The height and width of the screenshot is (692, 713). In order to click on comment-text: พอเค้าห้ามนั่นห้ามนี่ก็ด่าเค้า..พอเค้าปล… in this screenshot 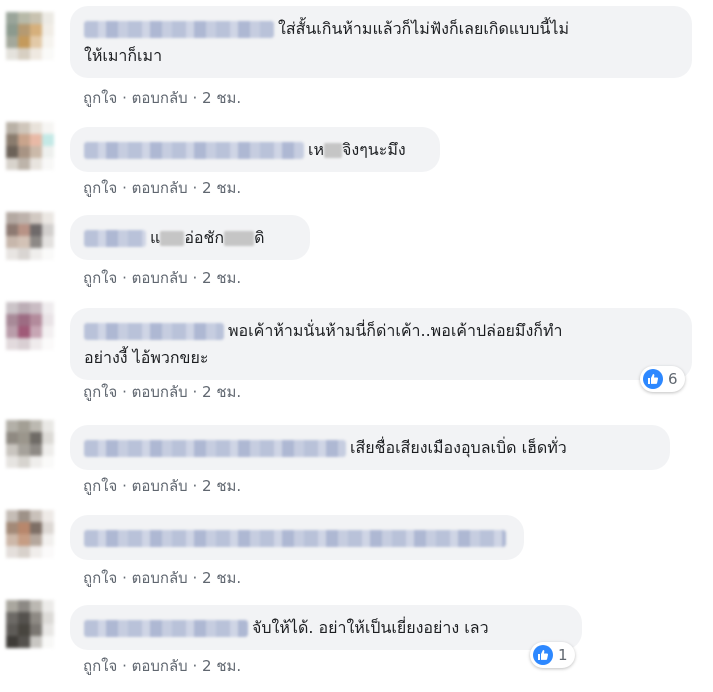, I will do `click(395, 330)`.